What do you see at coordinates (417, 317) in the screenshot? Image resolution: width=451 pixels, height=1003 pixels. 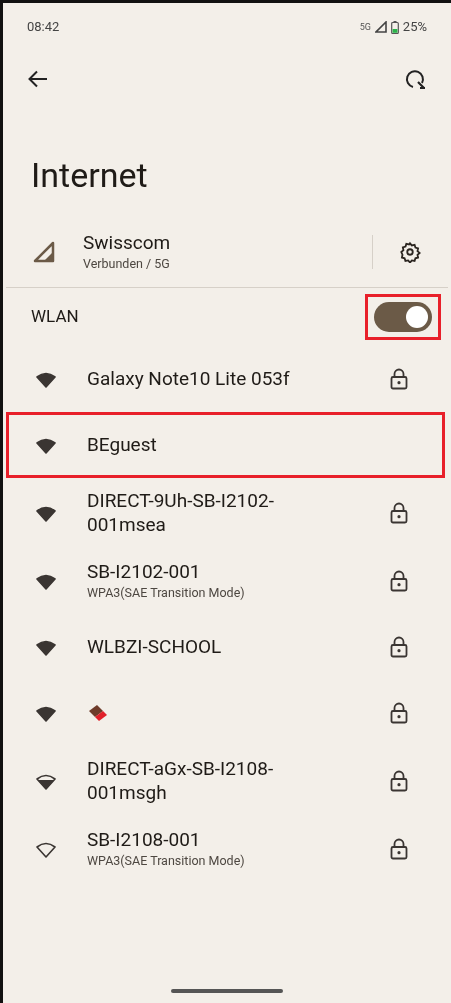 I see `toggle-thumb` at bounding box center [417, 317].